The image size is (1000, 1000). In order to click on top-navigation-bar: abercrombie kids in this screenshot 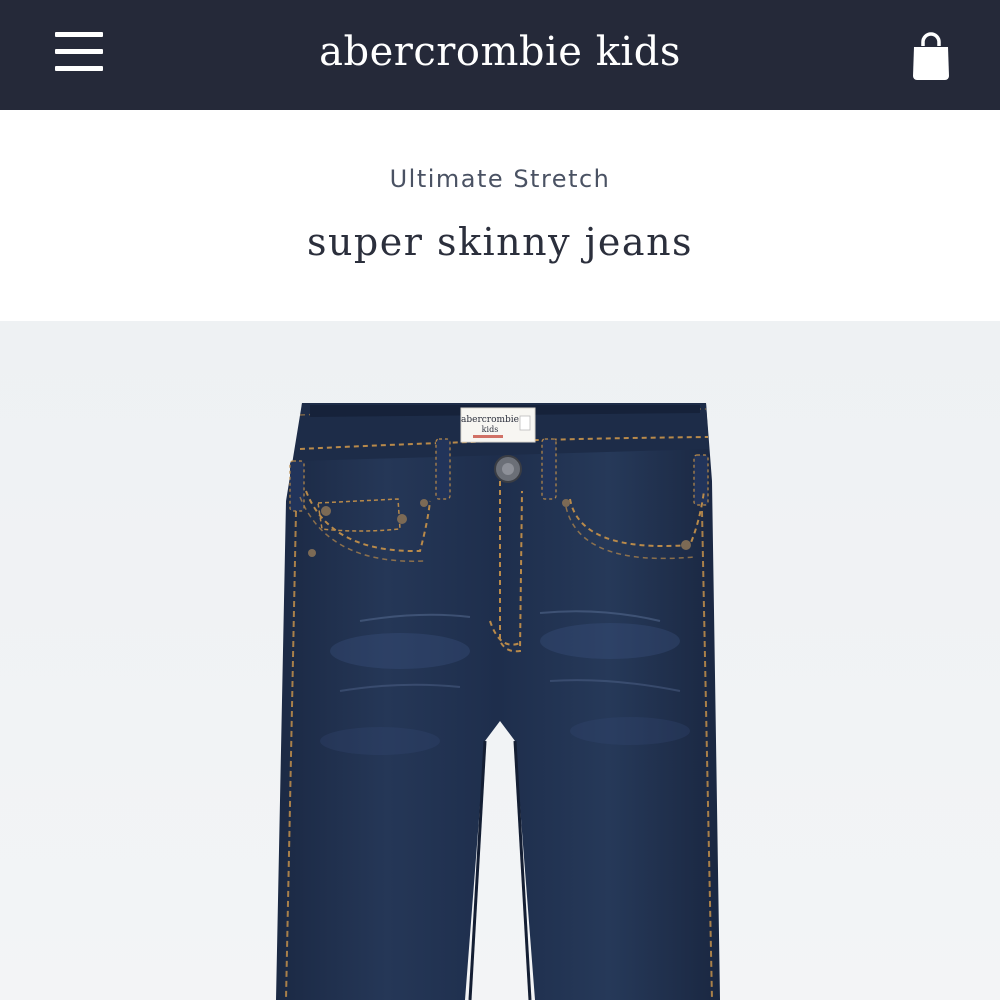, I will do `click(500, 55)`.